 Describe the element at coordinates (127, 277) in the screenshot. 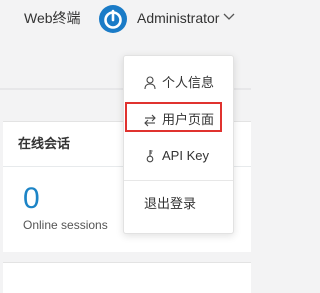

I see `next-card` at that location.